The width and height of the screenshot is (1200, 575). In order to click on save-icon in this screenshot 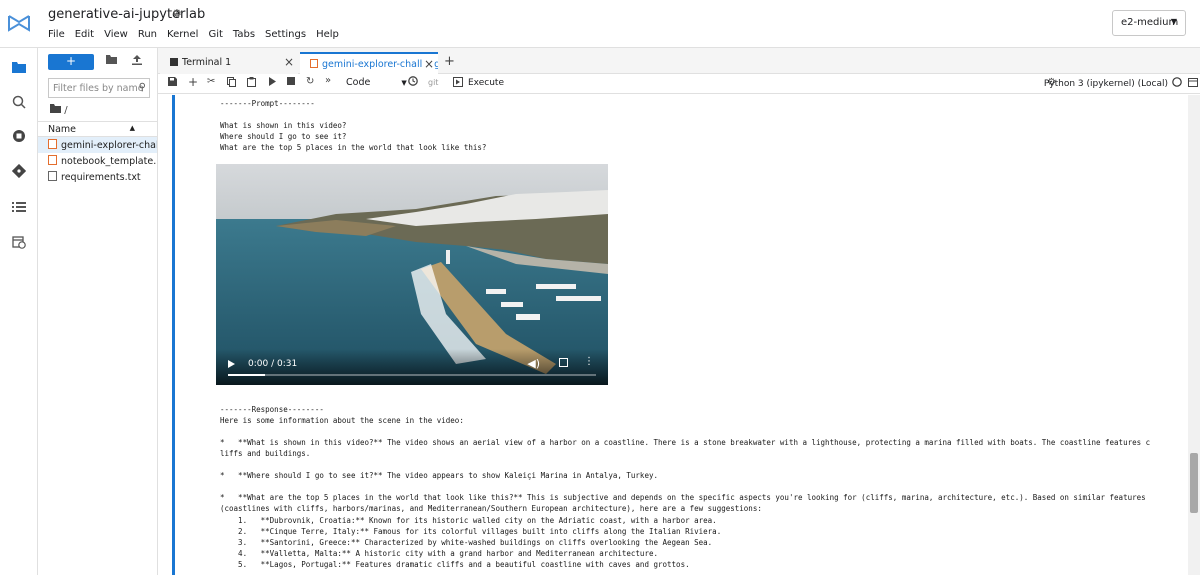, I will do `click(172, 83)`.